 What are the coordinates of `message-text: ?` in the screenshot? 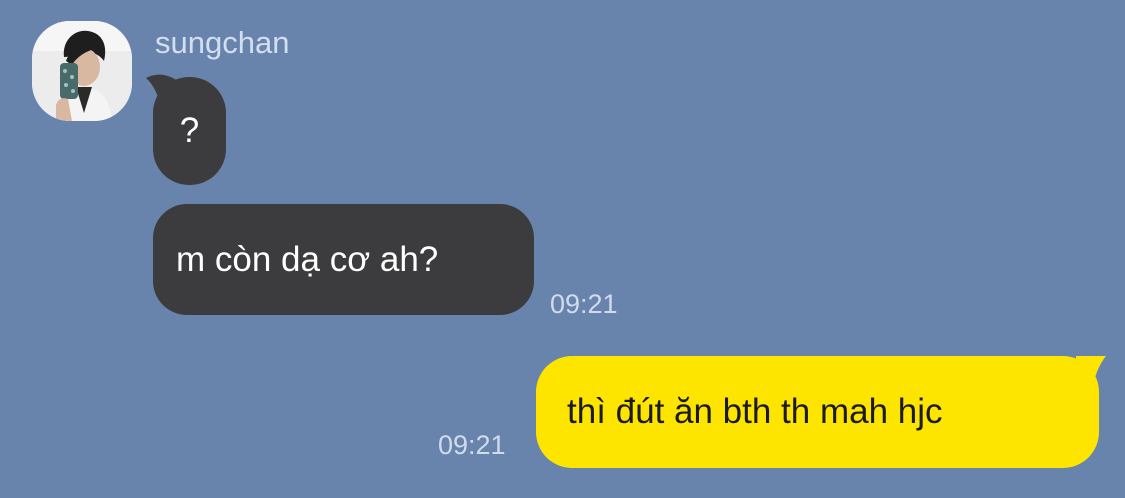 It's located at (189, 130).